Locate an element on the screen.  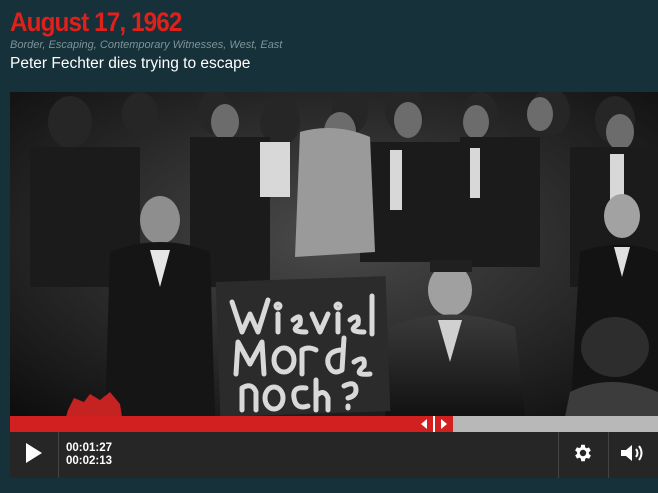
settings-button is located at coordinates (582, 455).